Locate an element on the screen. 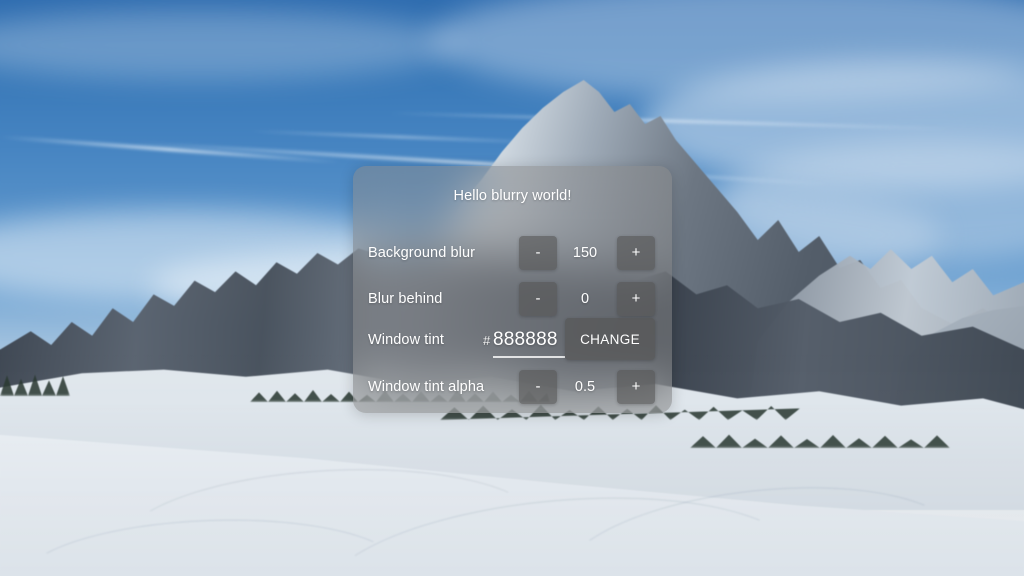  blur-behind-decrement-button: - is located at coordinates (538, 299).